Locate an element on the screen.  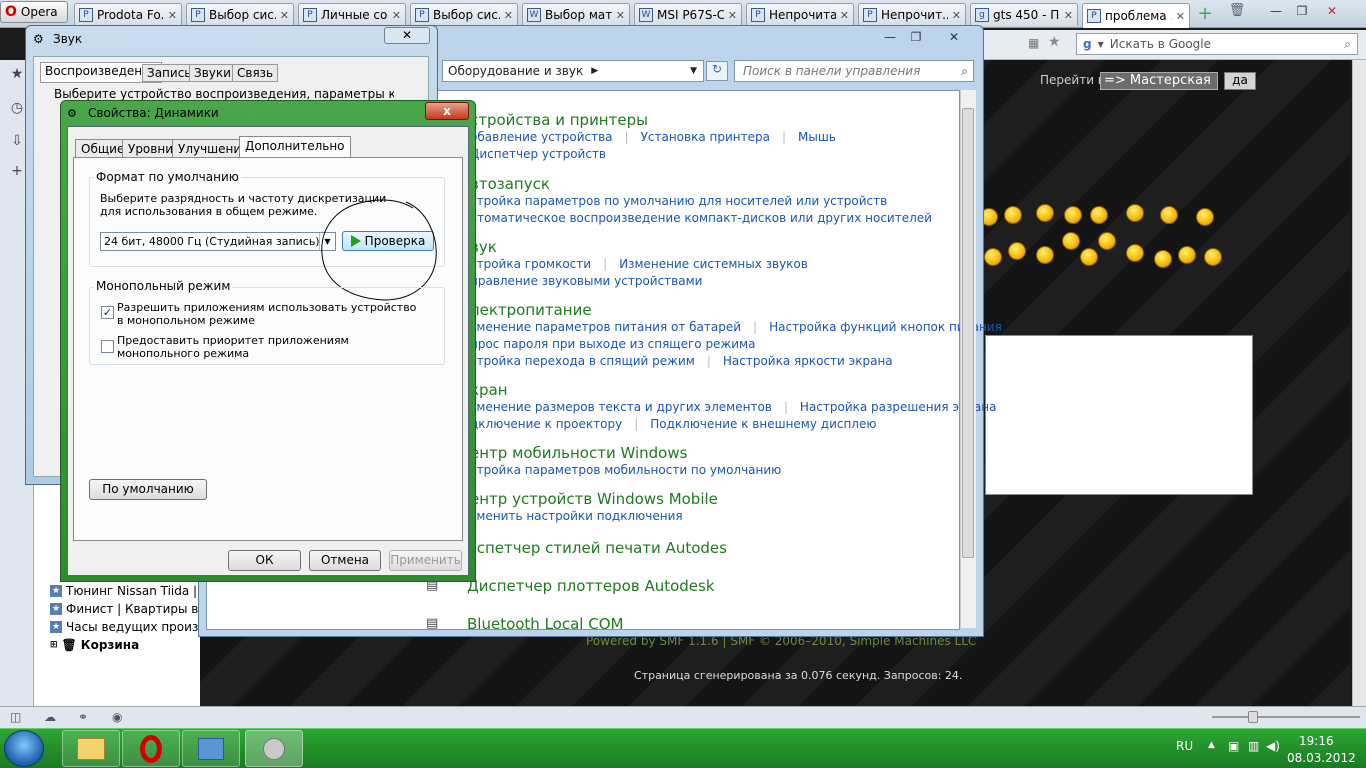
cp-section-title: ентр мобильности Windows is located at coordinates (578, 453).